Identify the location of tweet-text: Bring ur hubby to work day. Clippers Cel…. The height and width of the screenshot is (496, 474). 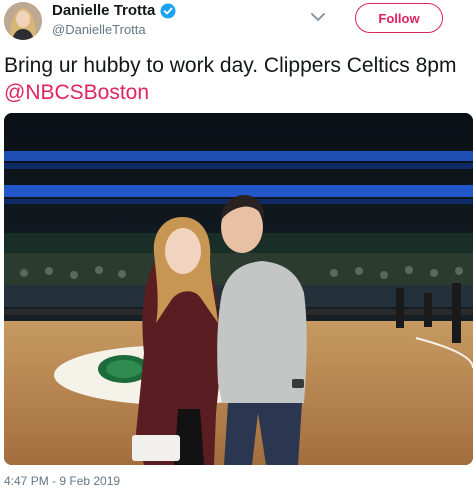
(237, 79).